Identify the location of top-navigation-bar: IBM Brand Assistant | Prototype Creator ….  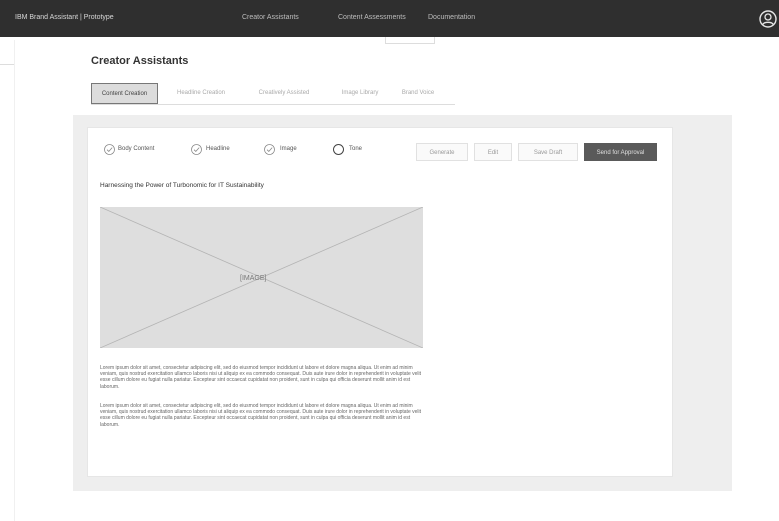
(389, 18).